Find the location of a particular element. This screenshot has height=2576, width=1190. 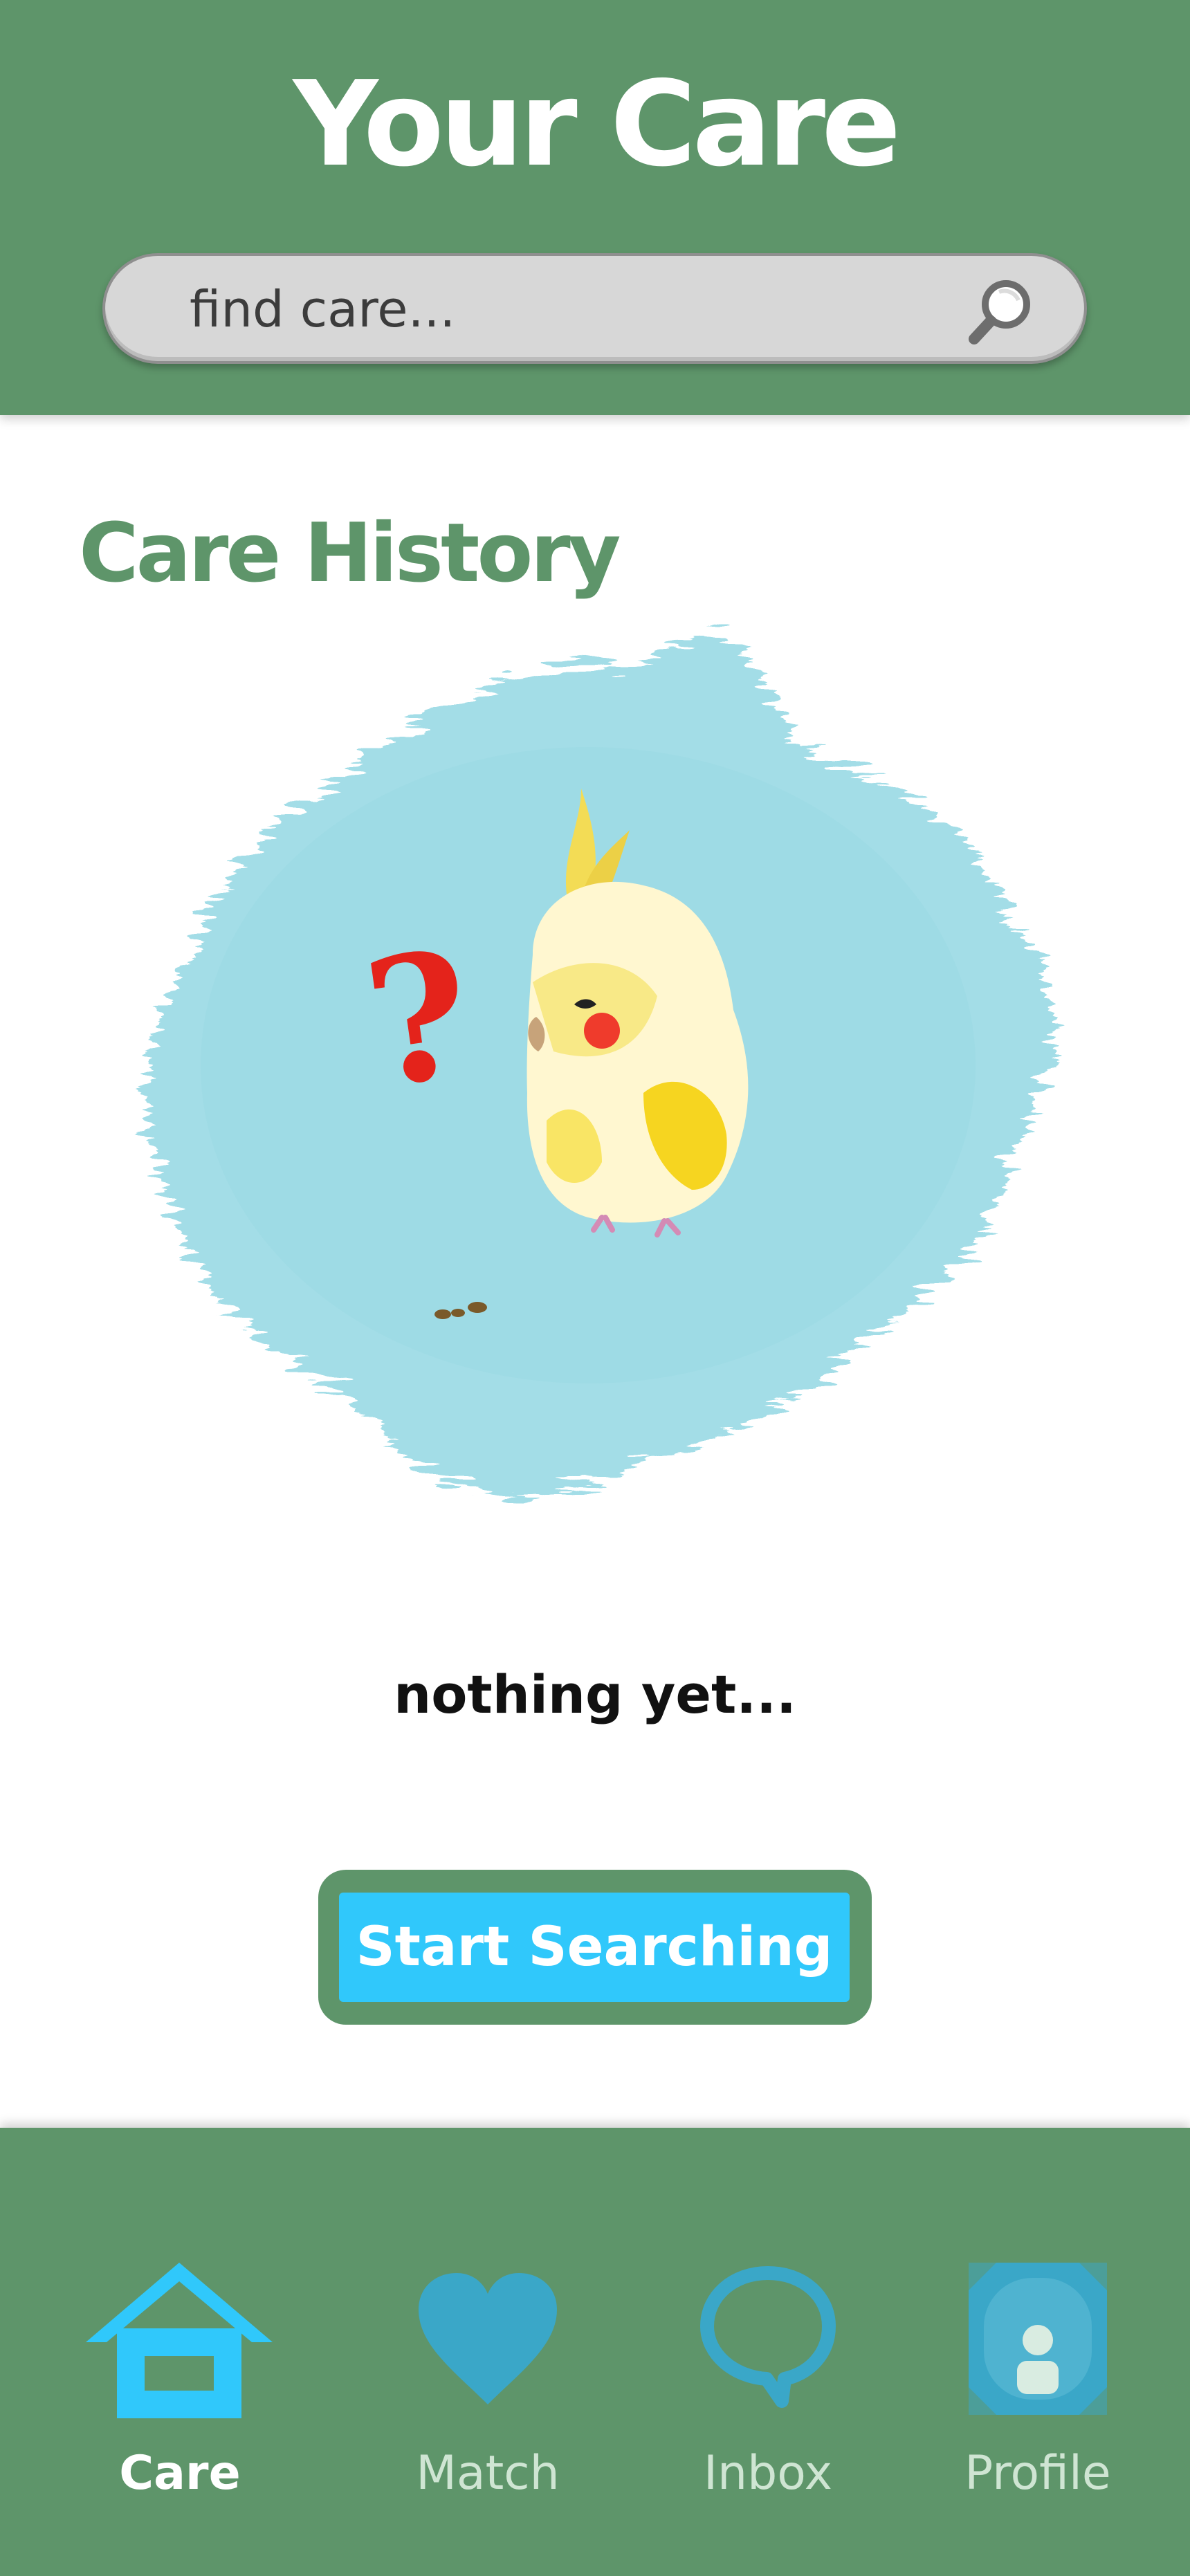

search-icon is located at coordinates (1002, 311).